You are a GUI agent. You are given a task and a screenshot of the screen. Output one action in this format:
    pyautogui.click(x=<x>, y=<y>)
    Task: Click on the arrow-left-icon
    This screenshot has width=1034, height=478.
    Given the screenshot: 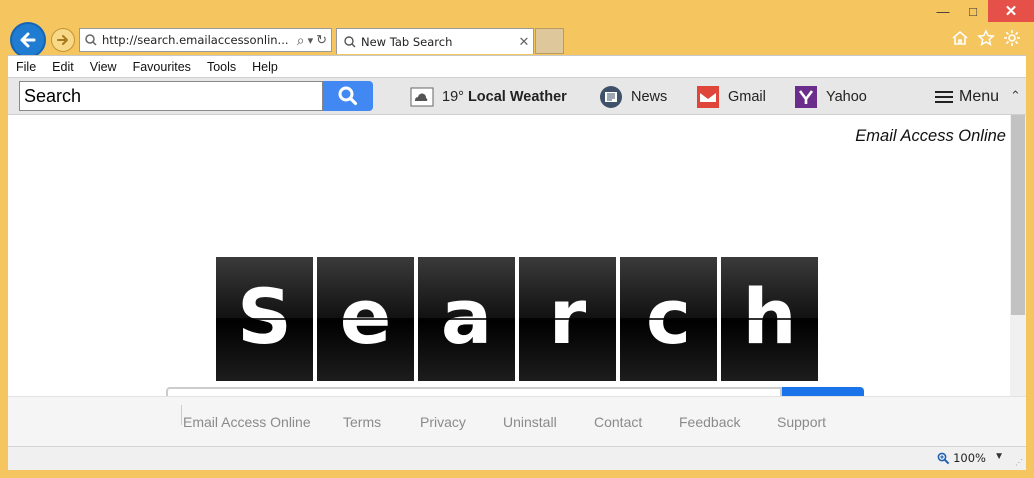 What is the action you would take?
    pyautogui.click(x=28, y=40)
    